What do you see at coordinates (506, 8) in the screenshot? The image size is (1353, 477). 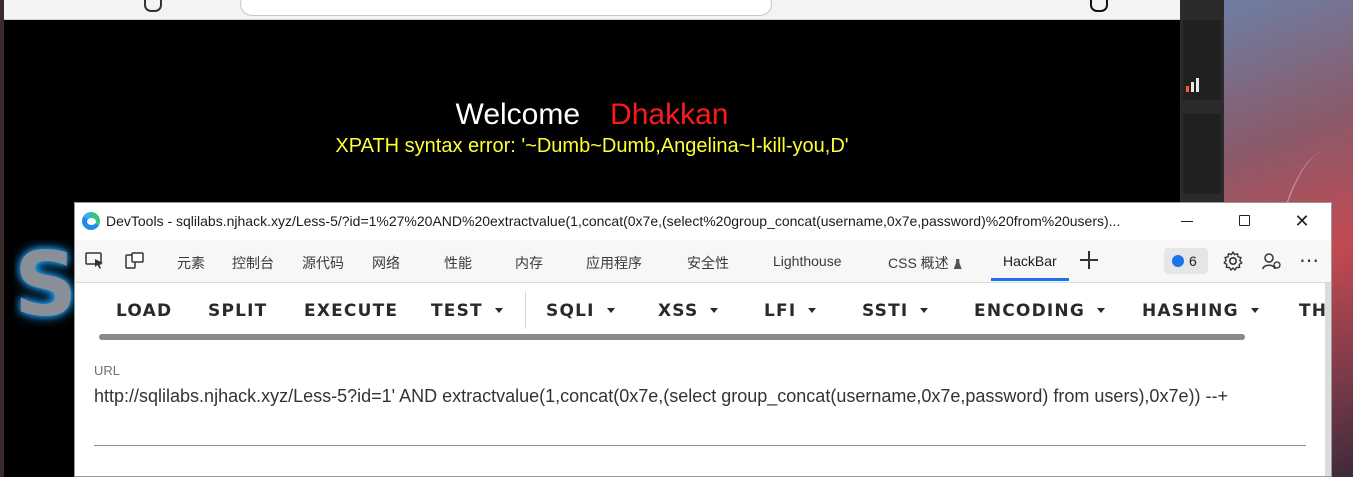 I see `address-bar` at bounding box center [506, 8].